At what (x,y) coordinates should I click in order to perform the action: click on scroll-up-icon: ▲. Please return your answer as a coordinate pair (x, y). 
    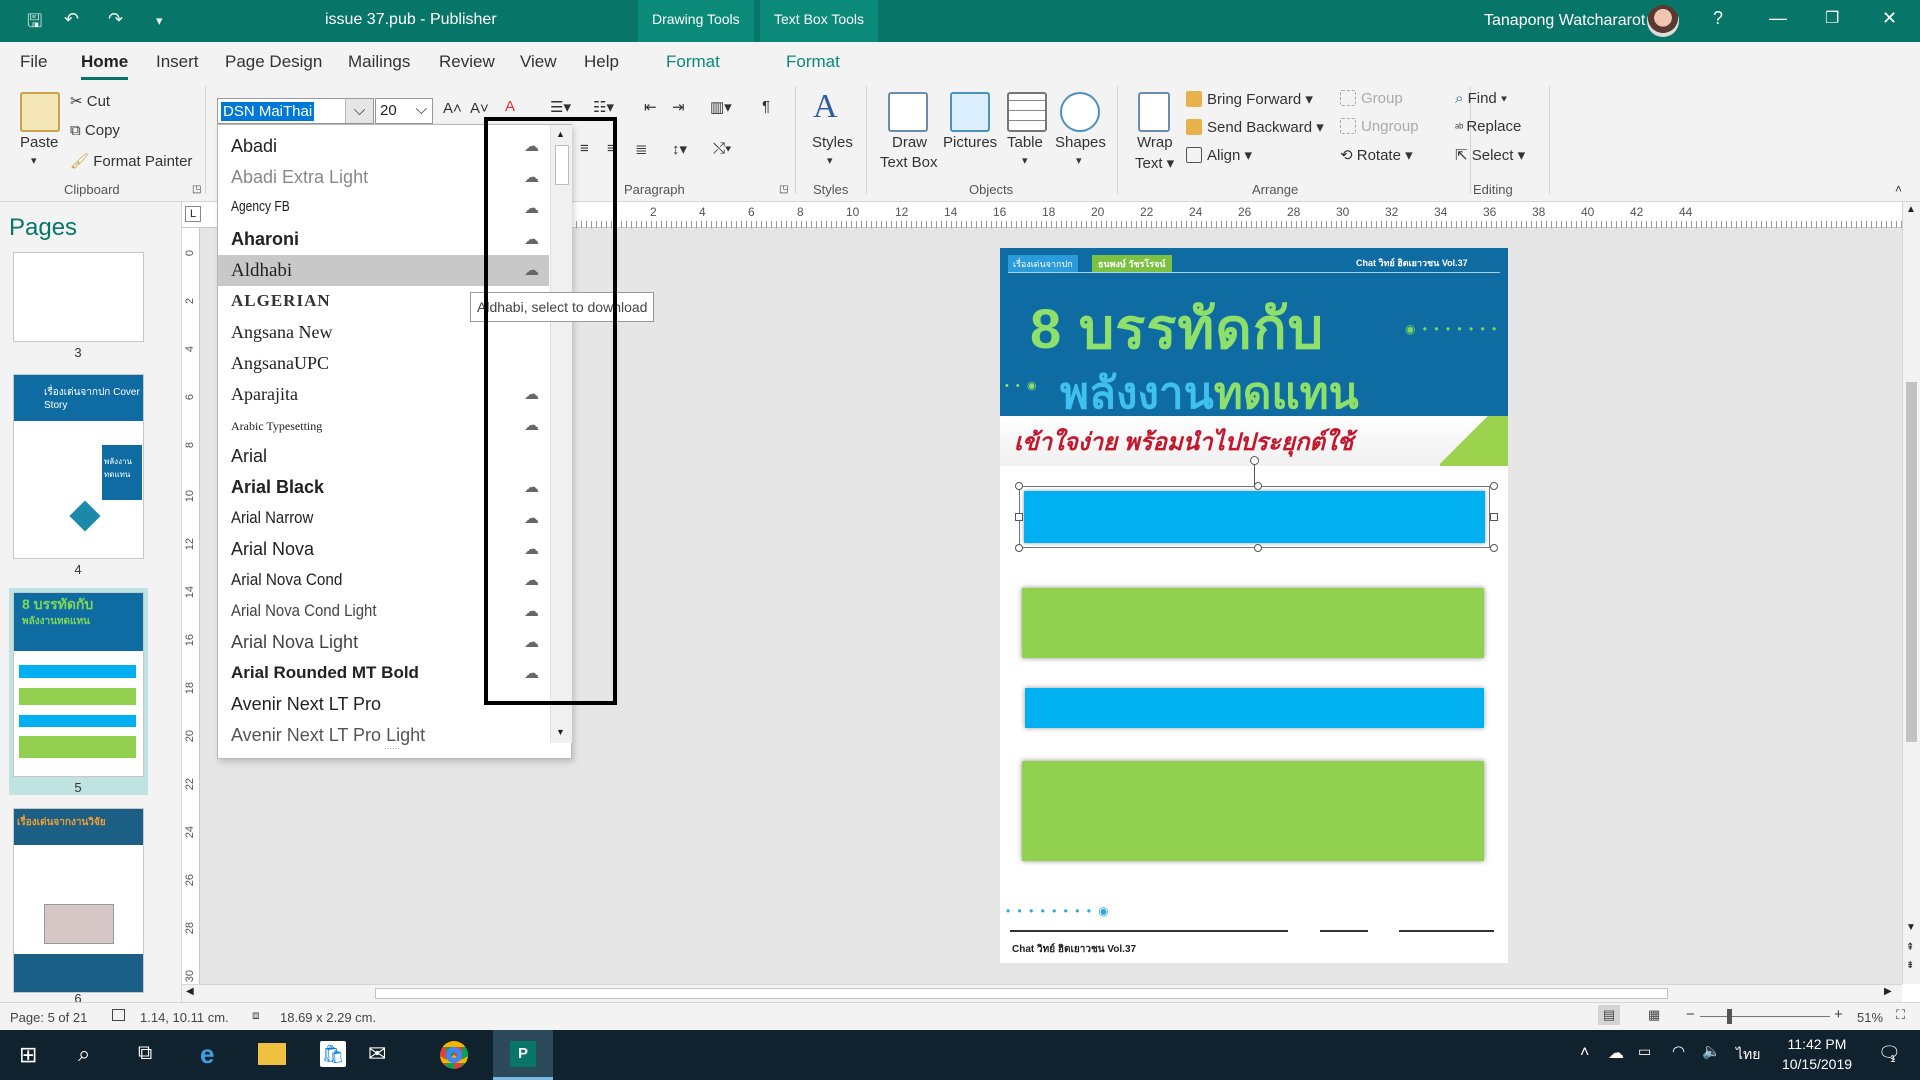
    Looking at the image, I should click on (1911, 209).